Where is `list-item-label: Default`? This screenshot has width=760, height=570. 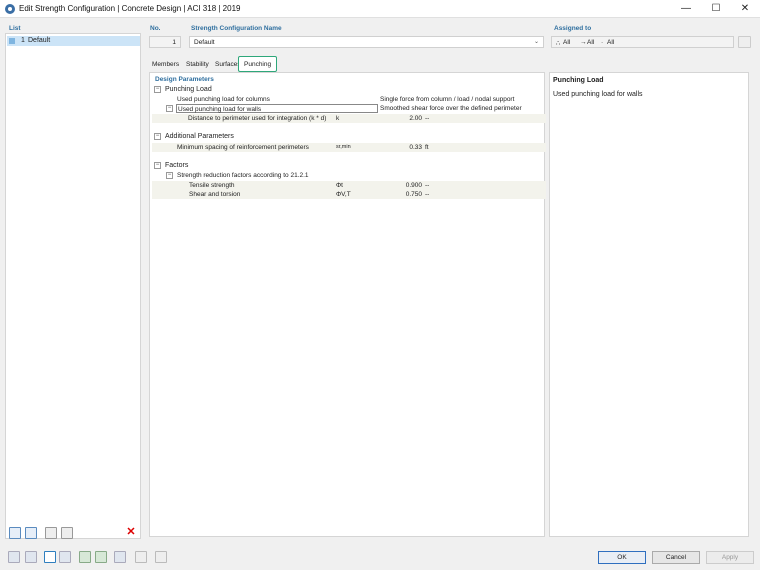
list-item-label: Default is located at coordinates (39, 40).